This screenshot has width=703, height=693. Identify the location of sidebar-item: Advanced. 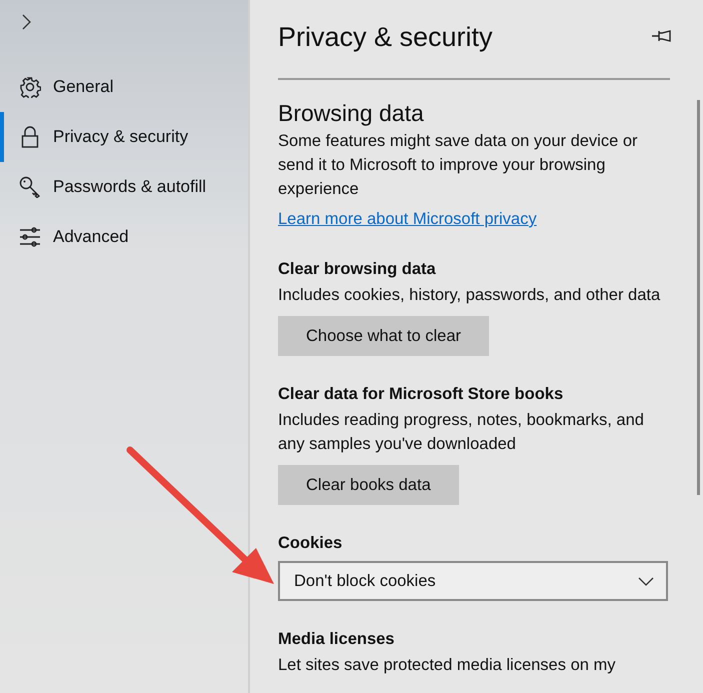
(124, 237).